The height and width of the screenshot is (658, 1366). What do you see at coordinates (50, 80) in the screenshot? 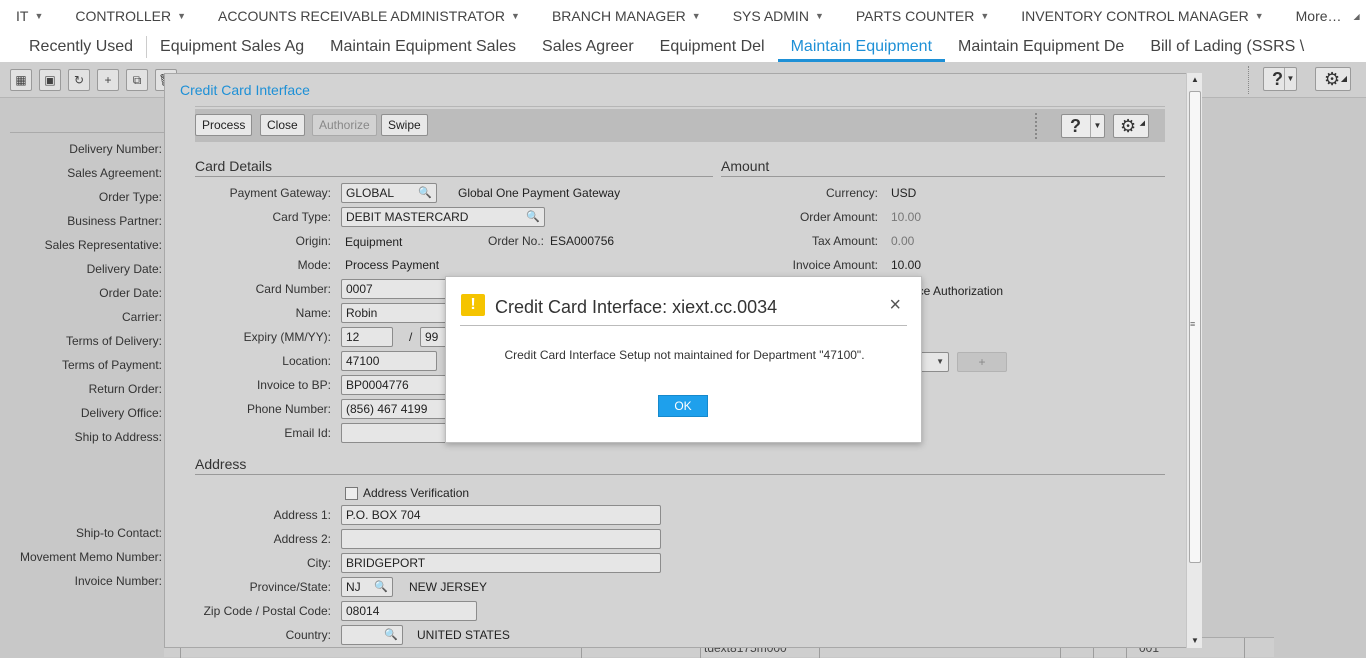
I see `save-icon: ▣` at bounding box center [50, 80].